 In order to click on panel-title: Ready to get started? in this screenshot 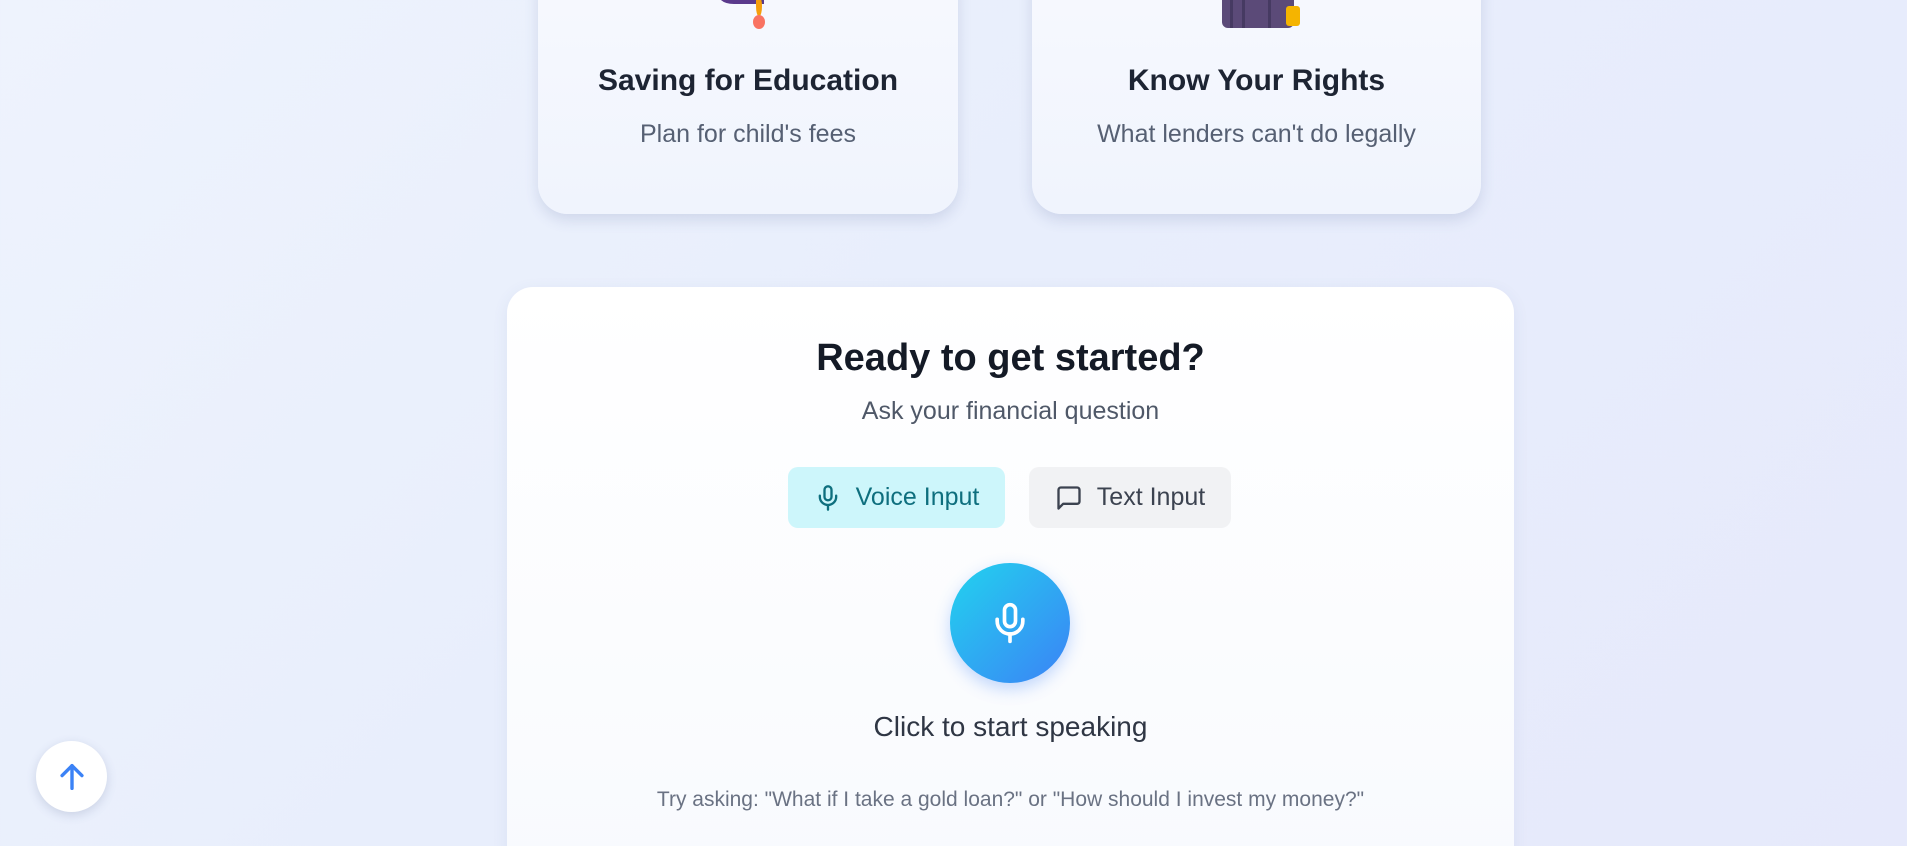, I will do `click(1010, 358)`.